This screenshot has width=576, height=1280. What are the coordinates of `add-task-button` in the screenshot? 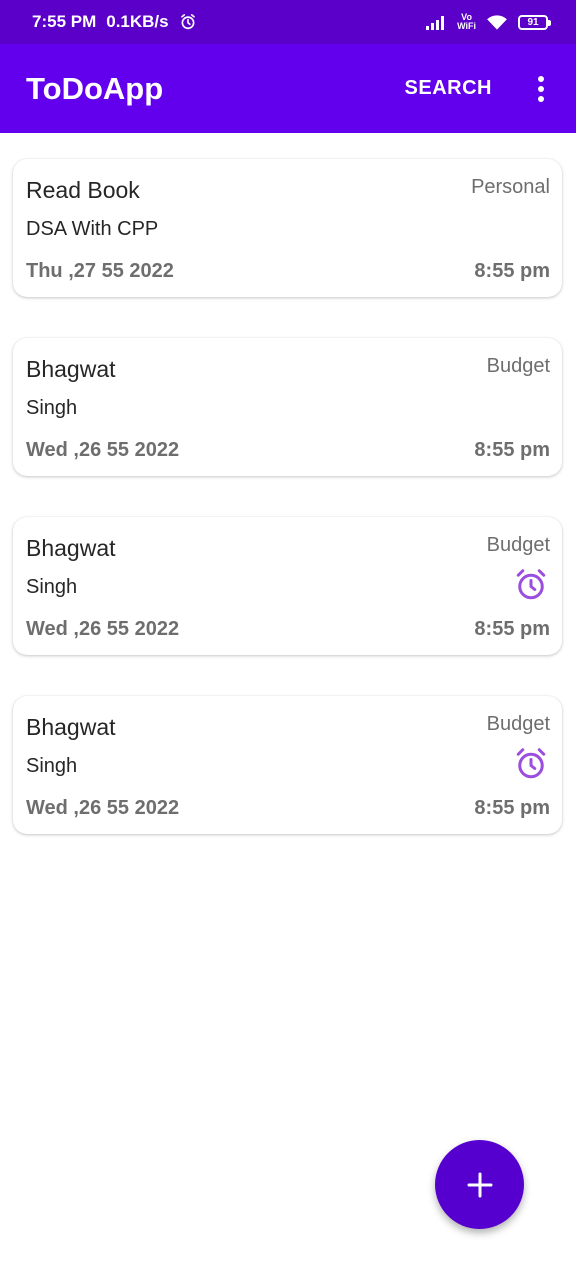 It's located at (479, 1184).